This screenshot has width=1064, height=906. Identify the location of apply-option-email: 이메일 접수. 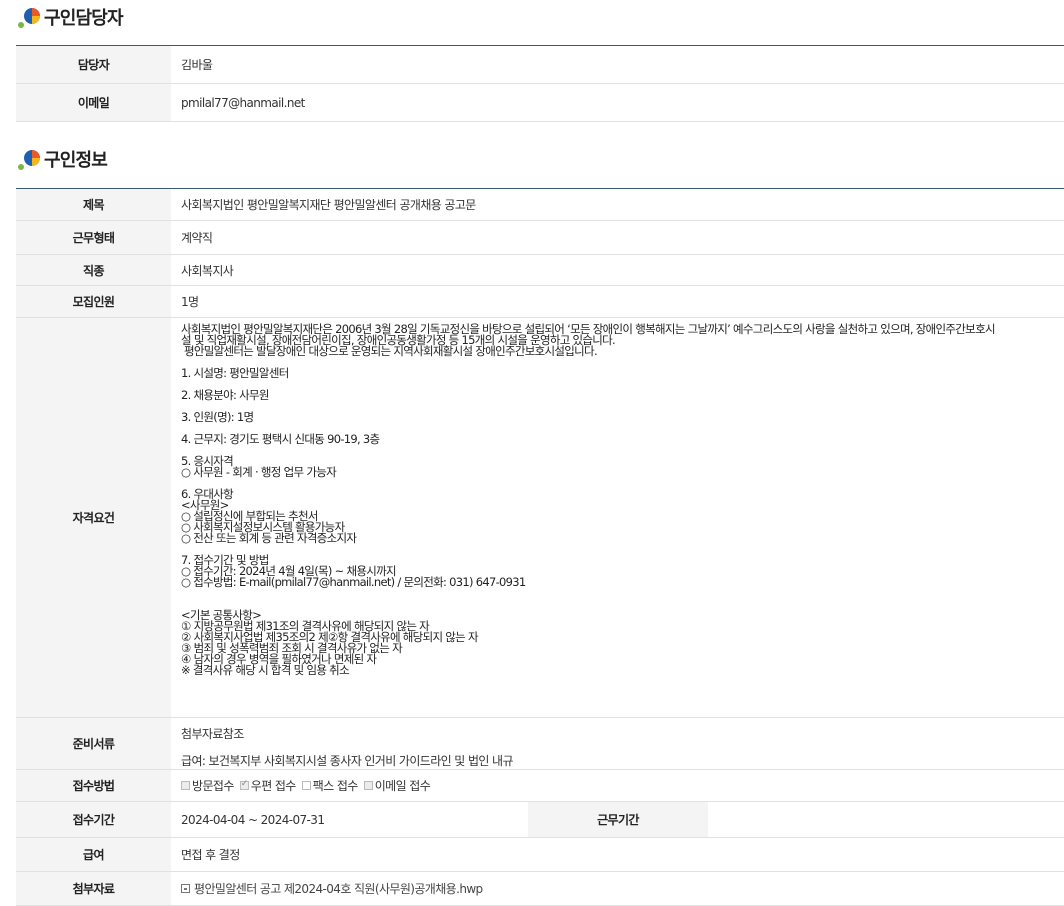
(397, 785).